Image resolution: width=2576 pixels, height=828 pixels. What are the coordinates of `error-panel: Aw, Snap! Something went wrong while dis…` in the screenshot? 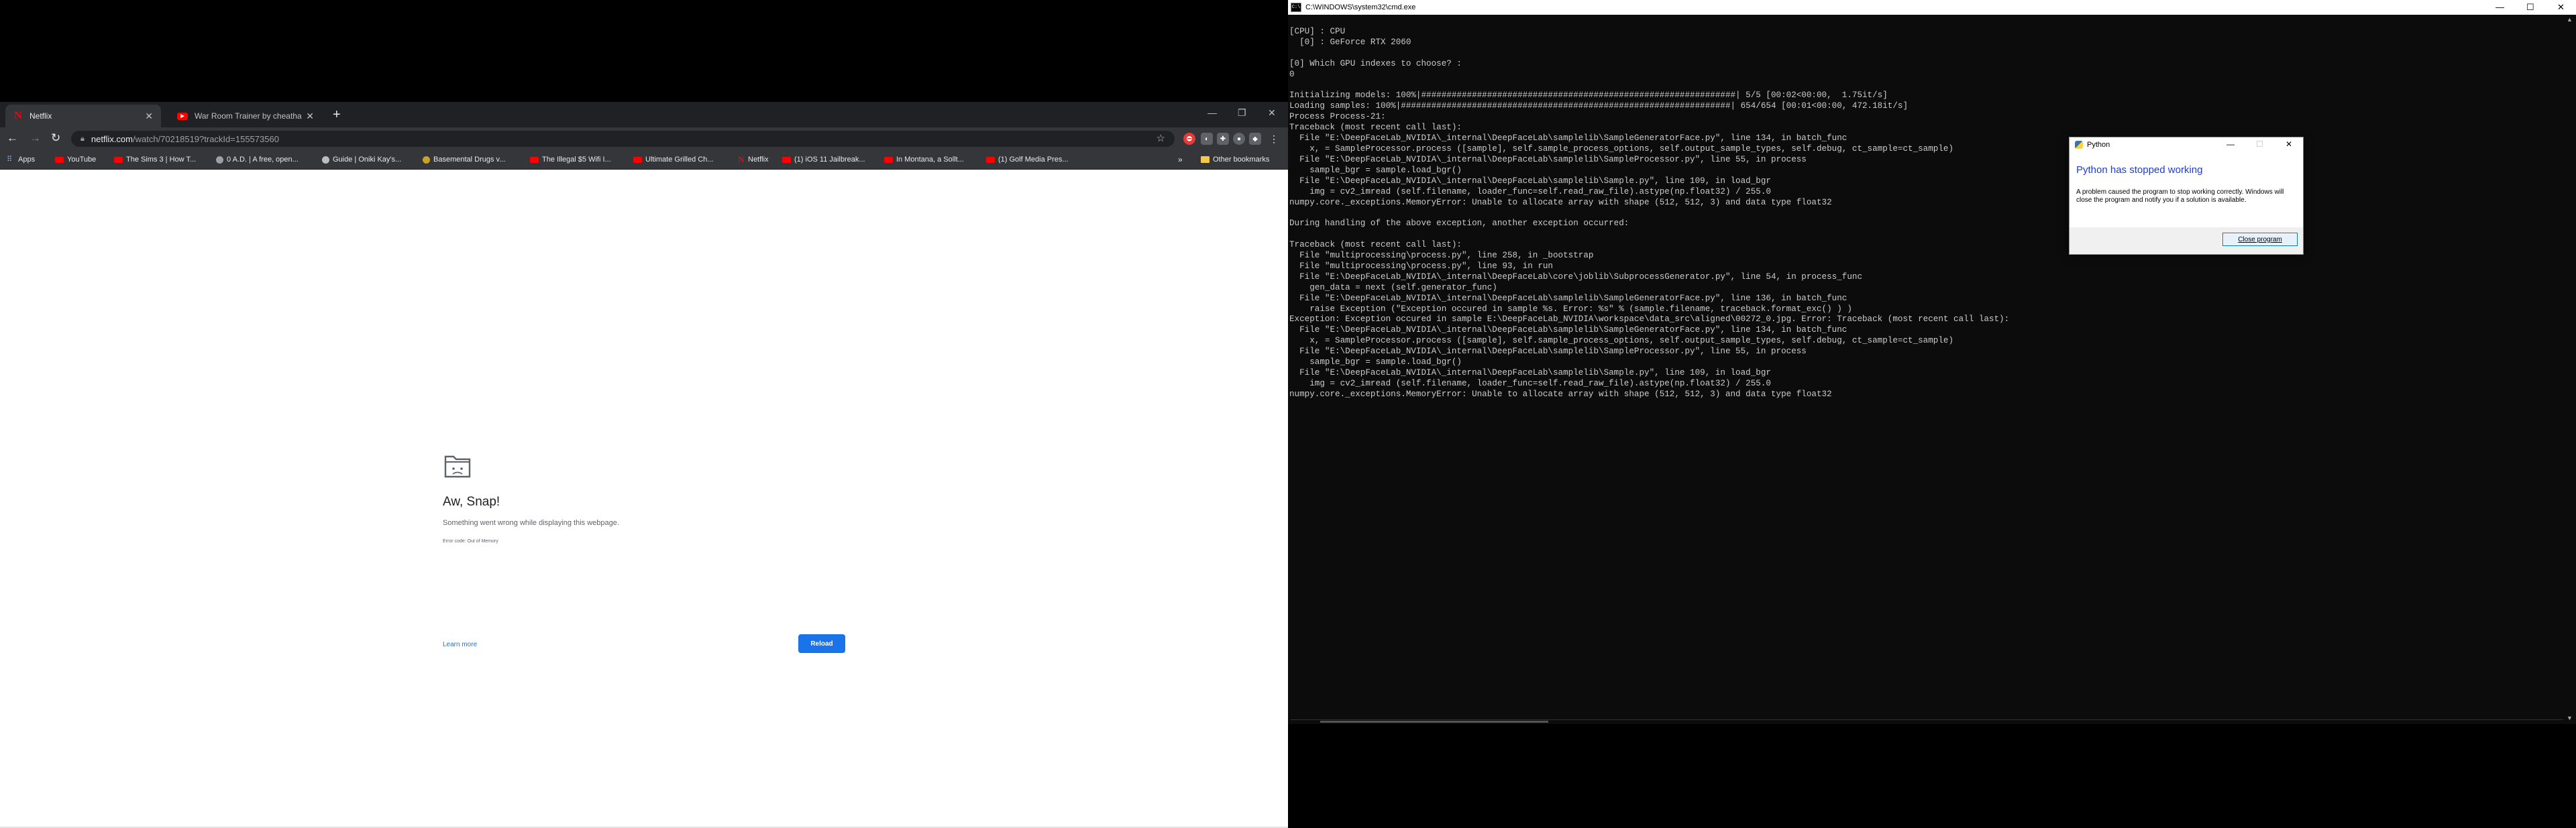 It's located at (644, 553).